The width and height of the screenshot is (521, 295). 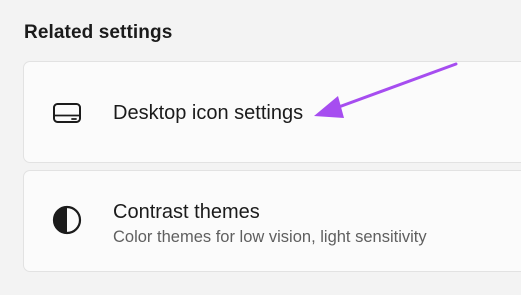 What do you see at coordinates (67, 220) in the screenshot?
I see `contrast-half-circle-icon` at bounding box center [67, 220].